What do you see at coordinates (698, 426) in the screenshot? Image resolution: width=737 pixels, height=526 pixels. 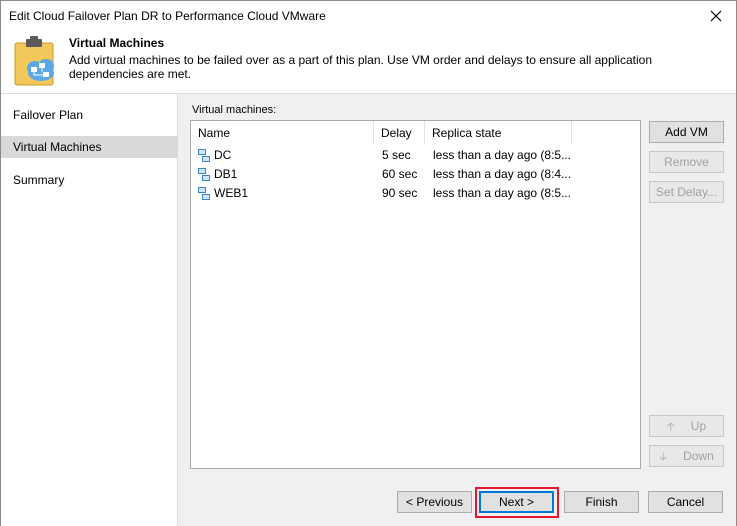 I see `up-button-label: Up` at bounding box center [698, 426].